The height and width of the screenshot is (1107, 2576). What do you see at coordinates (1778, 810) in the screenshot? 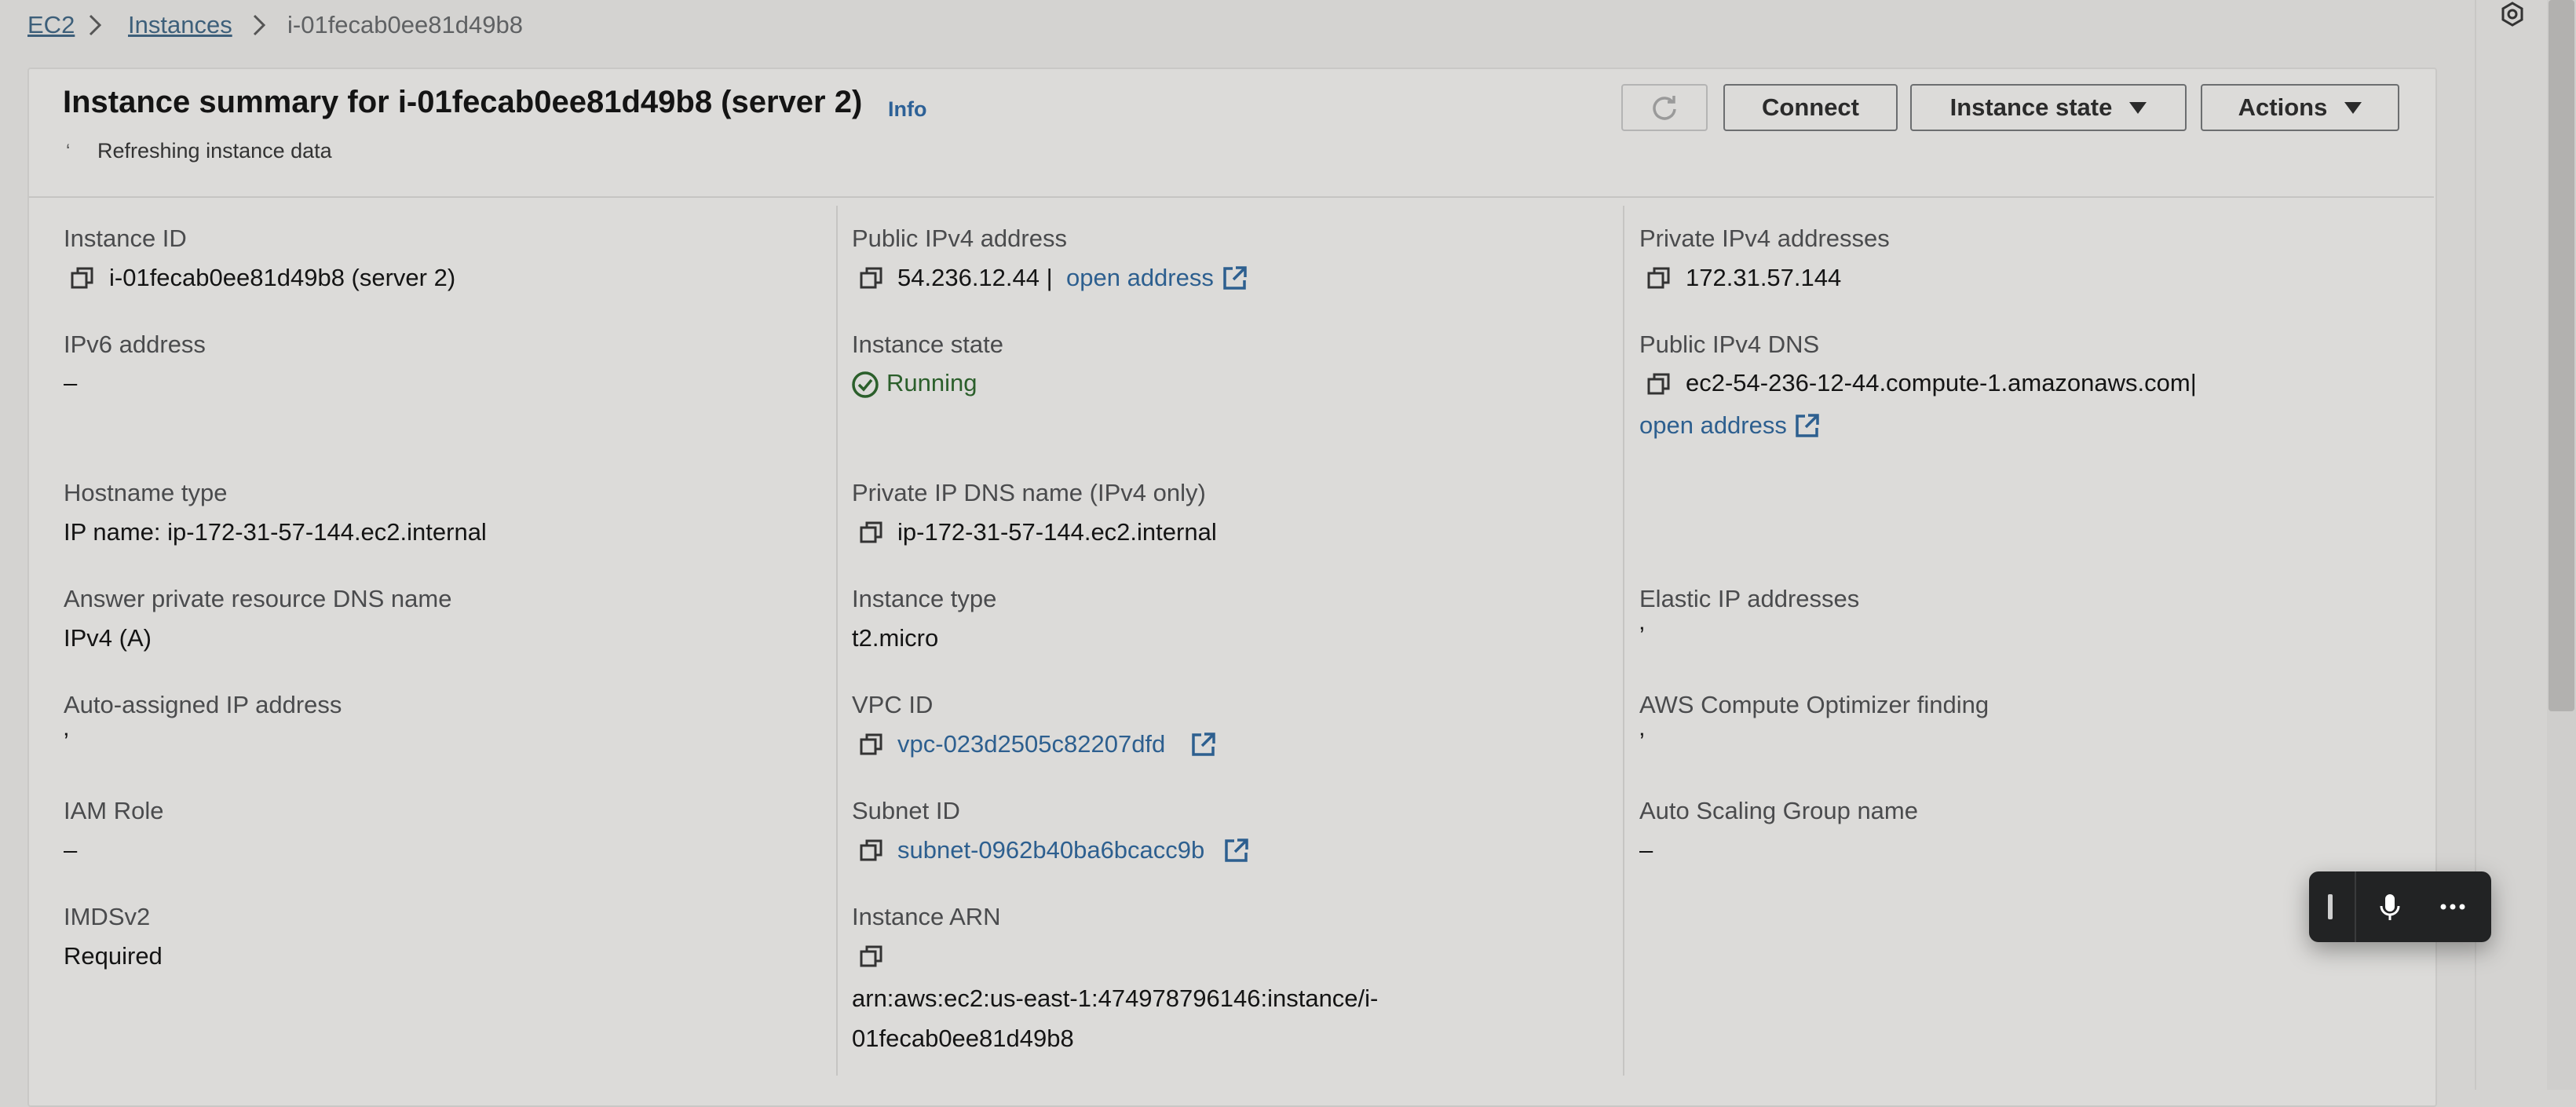
I see `asg-label: Auto Scaling Group name` at bounding box center [1778, 810].